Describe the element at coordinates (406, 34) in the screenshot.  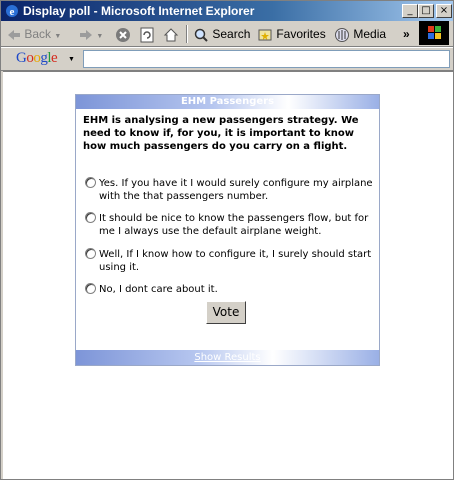
I see `toolbar-overflow-button: »` at that location.